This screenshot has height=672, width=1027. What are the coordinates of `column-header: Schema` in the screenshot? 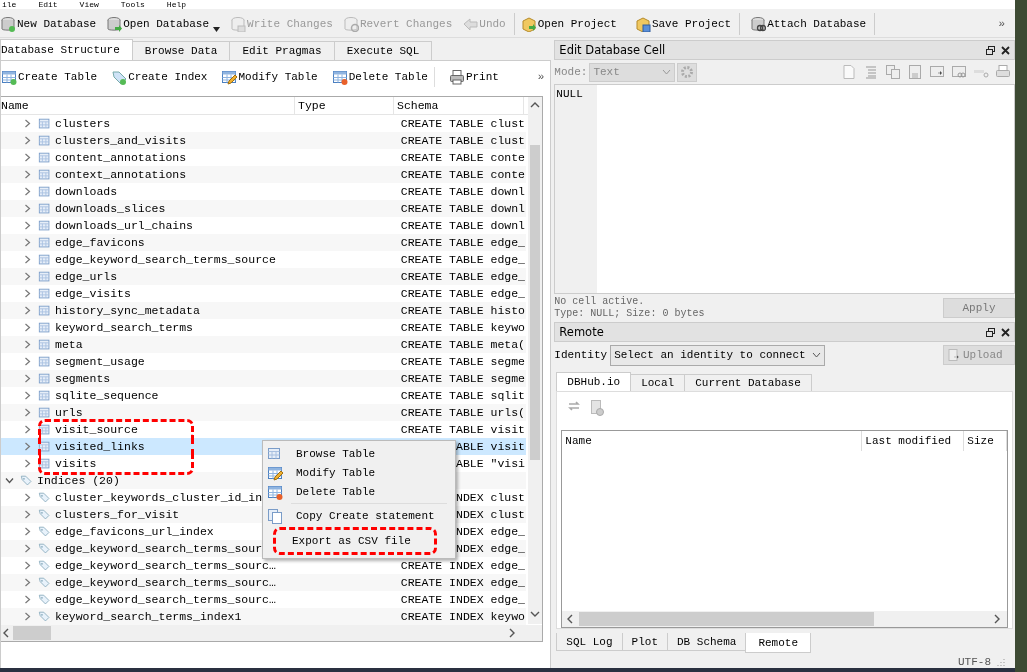 It's located at (459, 105).